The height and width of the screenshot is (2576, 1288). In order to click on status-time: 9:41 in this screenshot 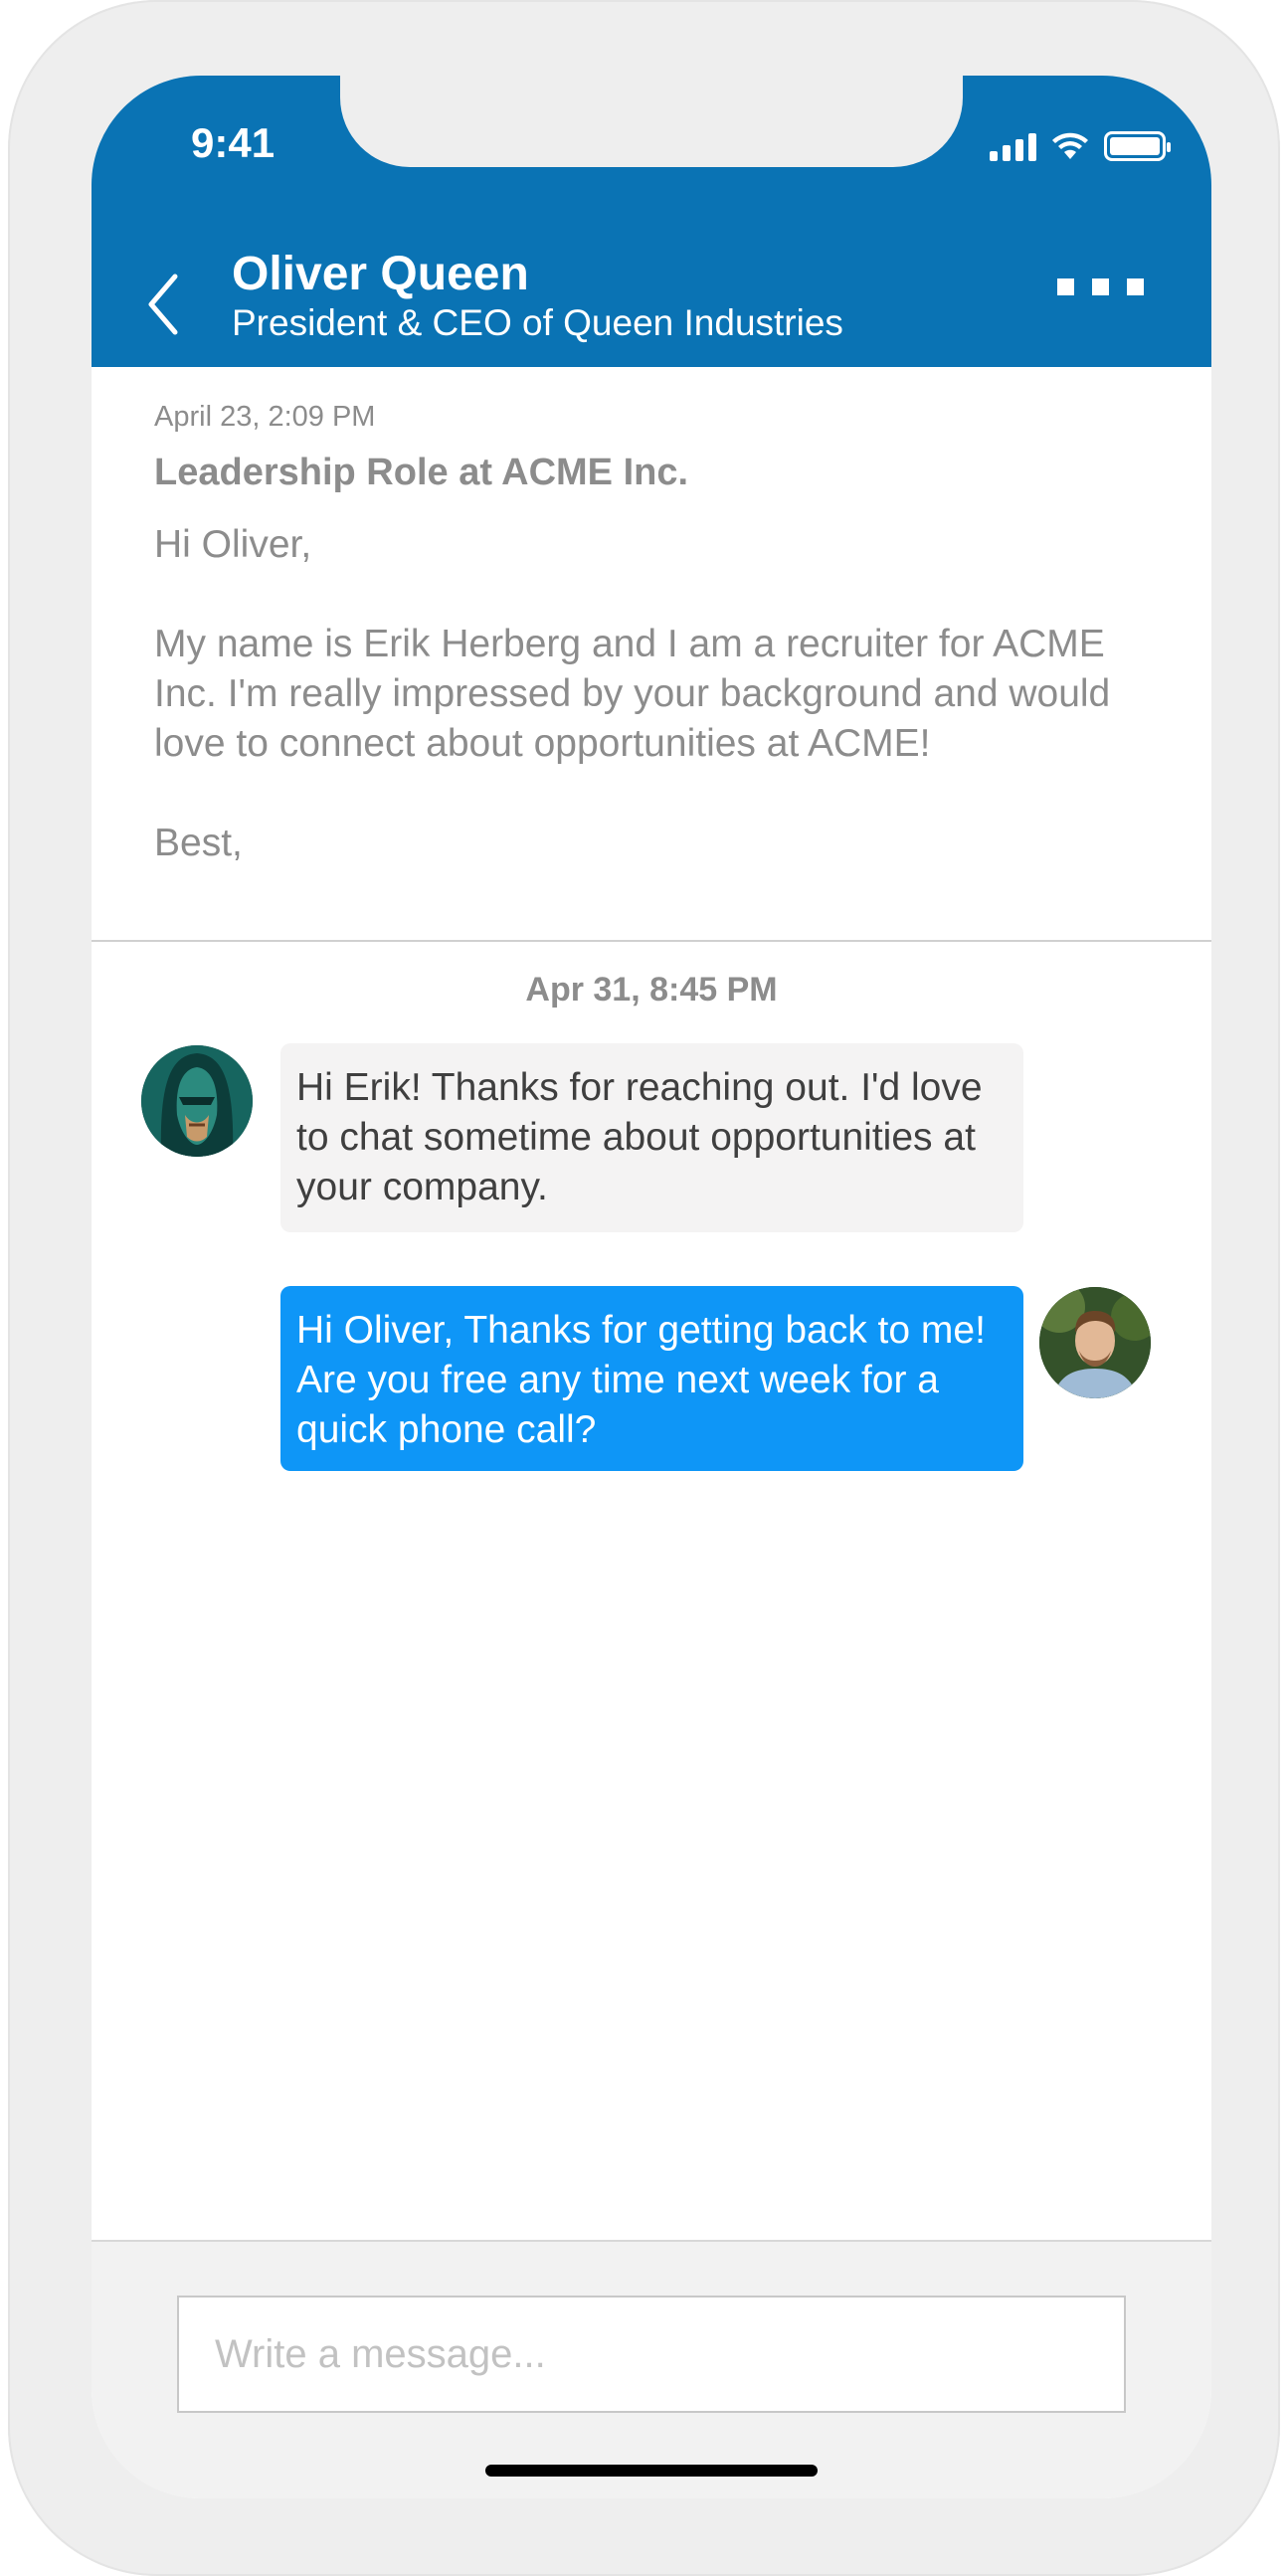, I will do `click(233, 142)`.